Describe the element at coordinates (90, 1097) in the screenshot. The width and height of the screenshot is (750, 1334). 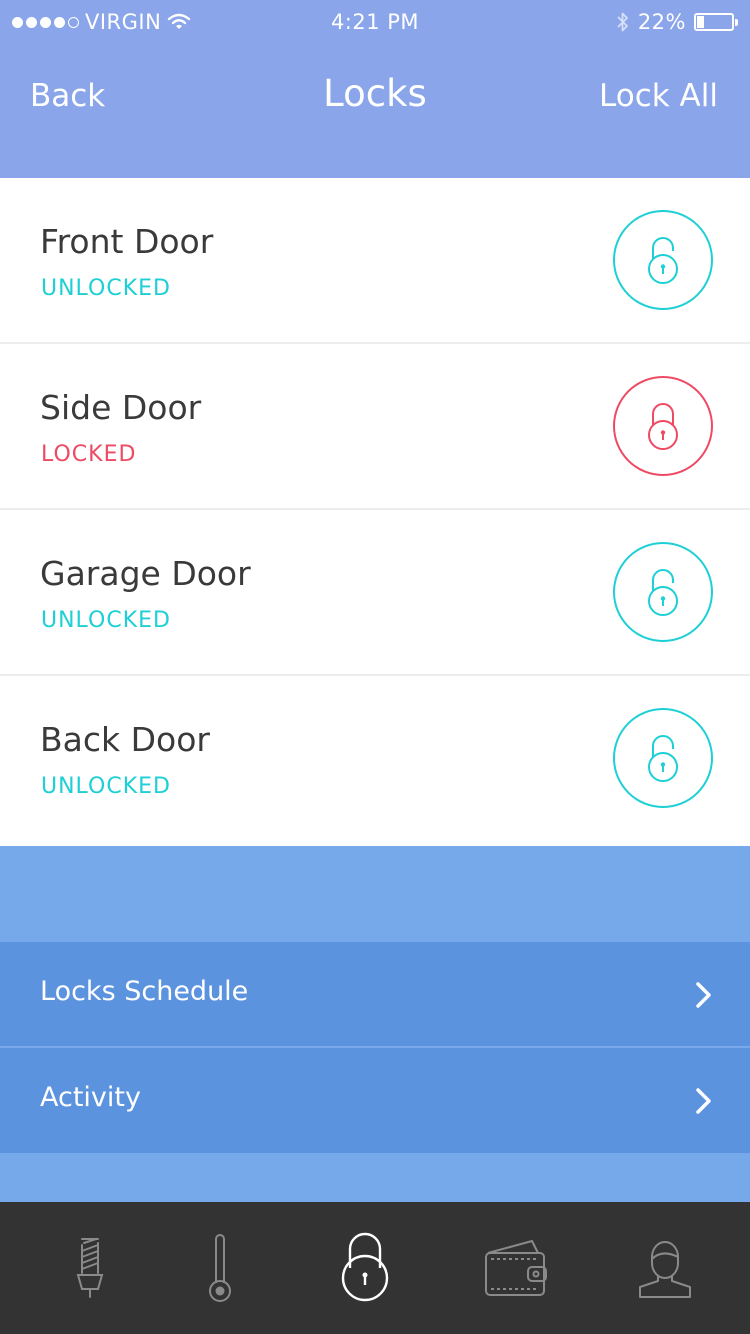
I see `menu-item-label: Activity` at that location.